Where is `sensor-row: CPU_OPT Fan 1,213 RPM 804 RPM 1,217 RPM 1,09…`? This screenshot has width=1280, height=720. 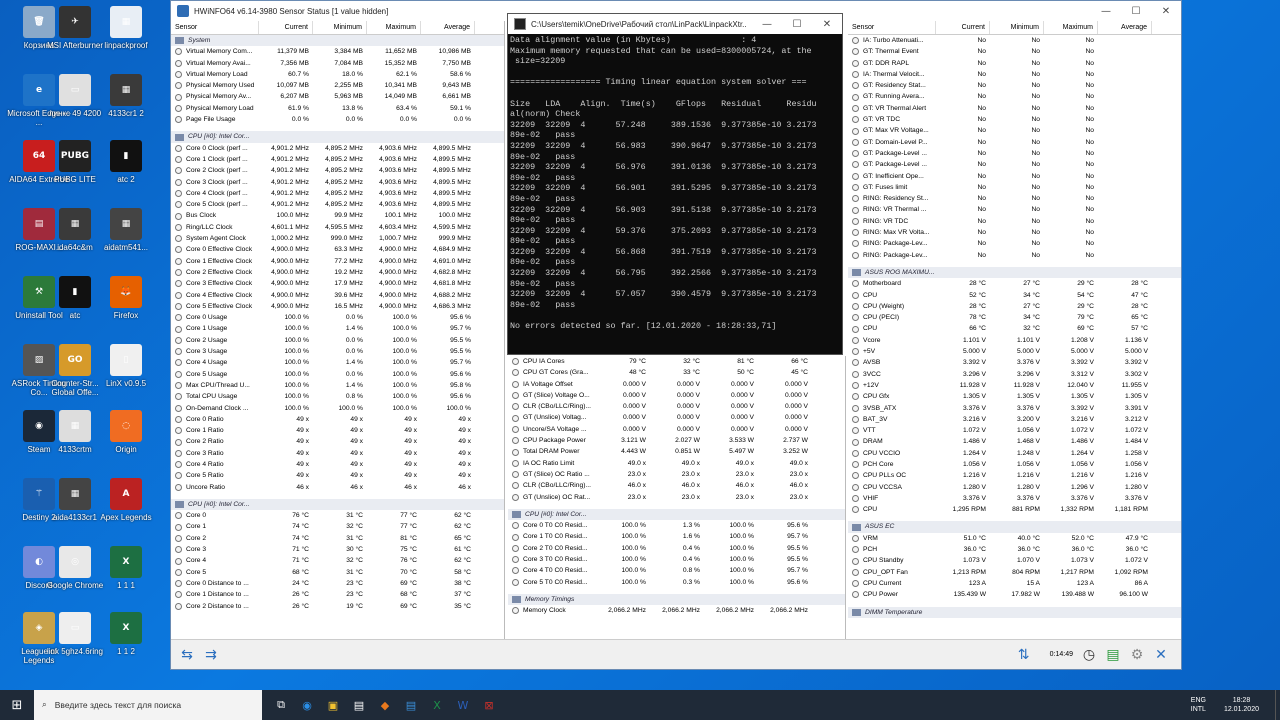 sensor-row: CPU_OPT Fan 1,213 RPM 804 RPM 1,217 RPM 1,09… is located at coordinates (1014, 572).